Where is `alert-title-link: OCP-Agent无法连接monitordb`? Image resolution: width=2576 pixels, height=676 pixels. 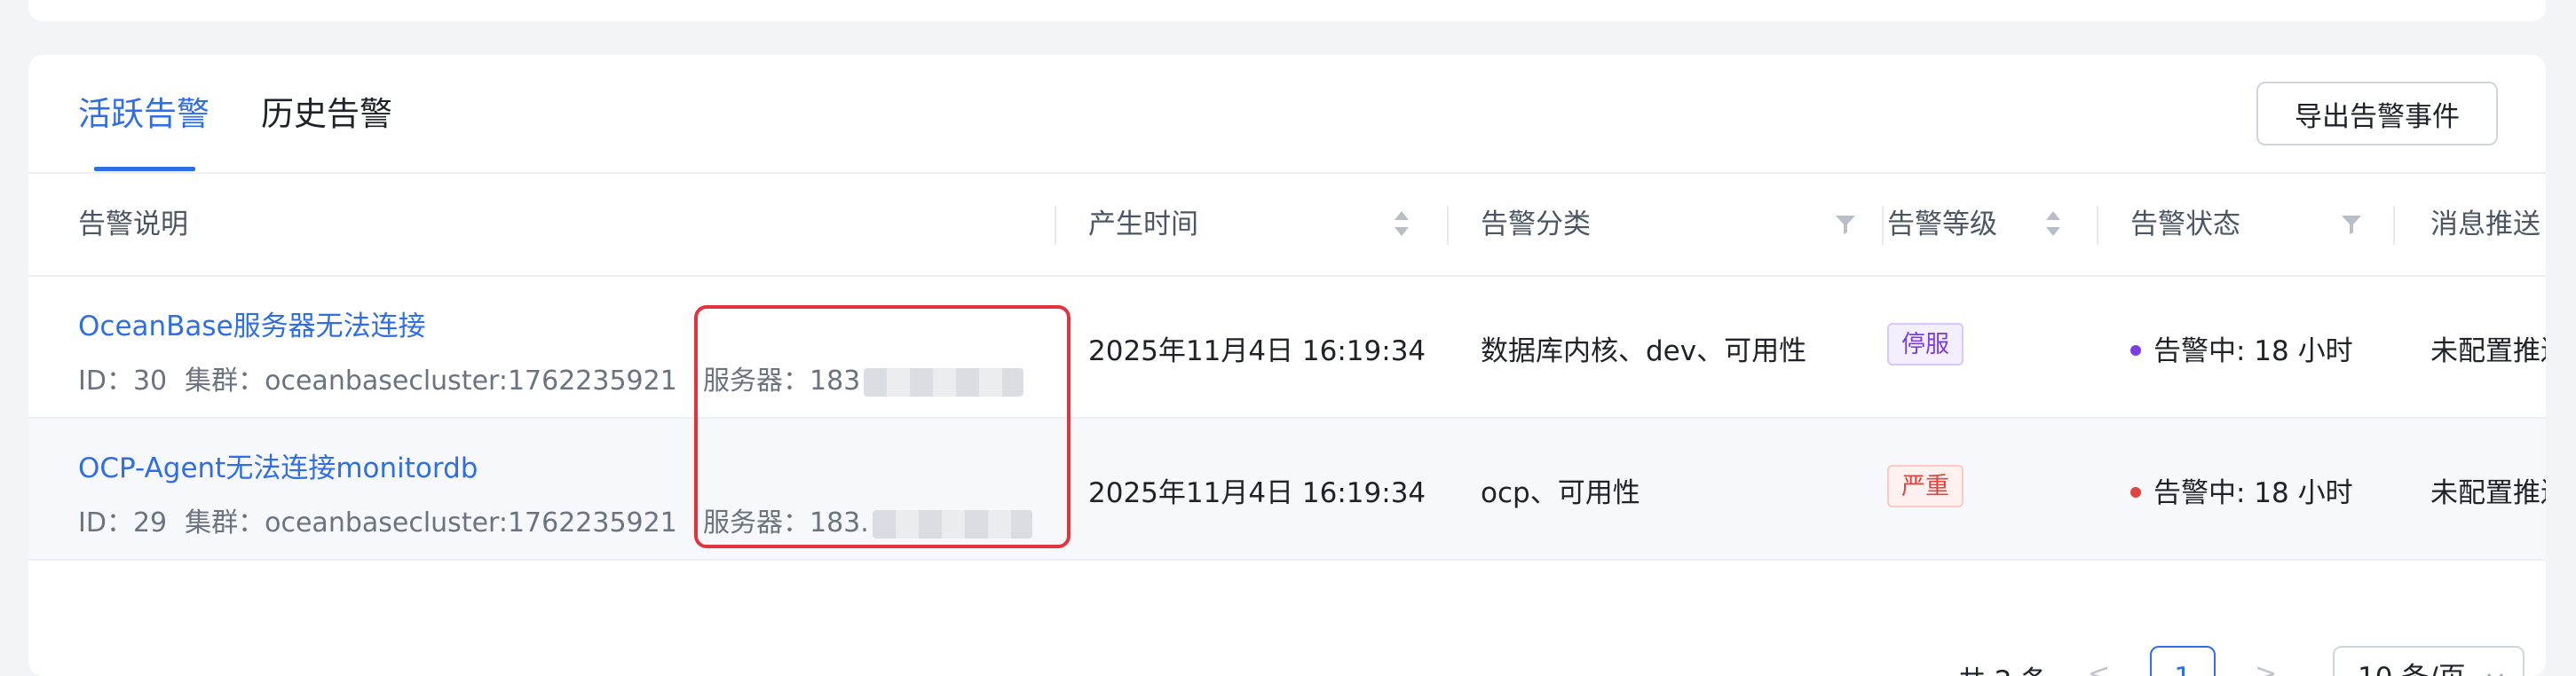
alert-title-link: OCP-Agent无法连接monitordb is located at coordinates (278, 465).